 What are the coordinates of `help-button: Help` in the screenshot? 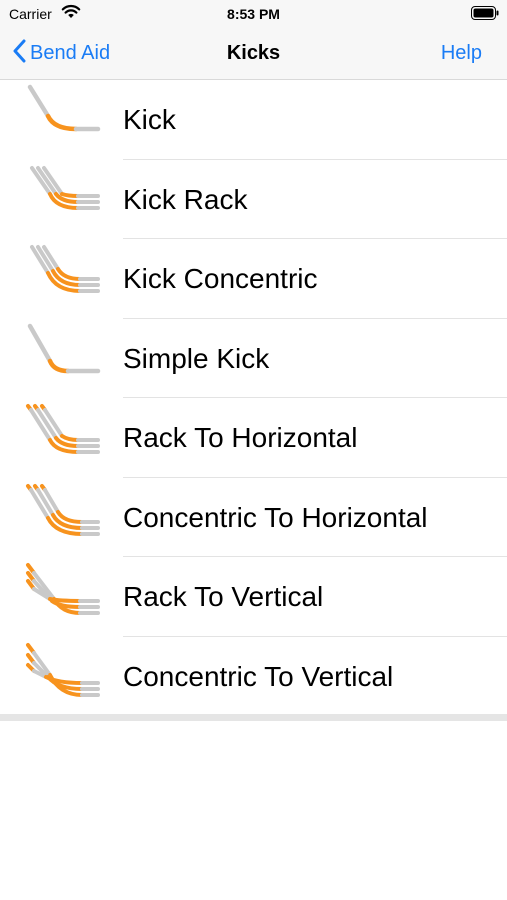 It's located at (461, 53).